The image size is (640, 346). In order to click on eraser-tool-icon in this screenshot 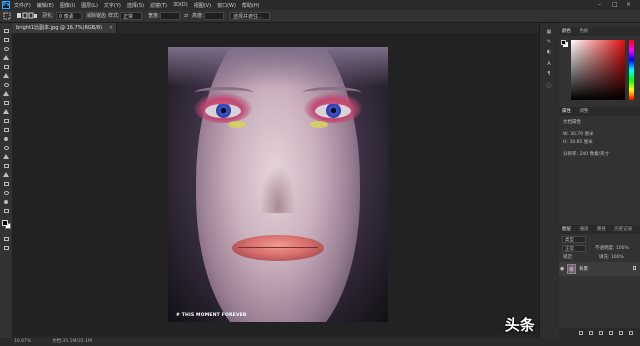, I will do `click(6, 120)`.